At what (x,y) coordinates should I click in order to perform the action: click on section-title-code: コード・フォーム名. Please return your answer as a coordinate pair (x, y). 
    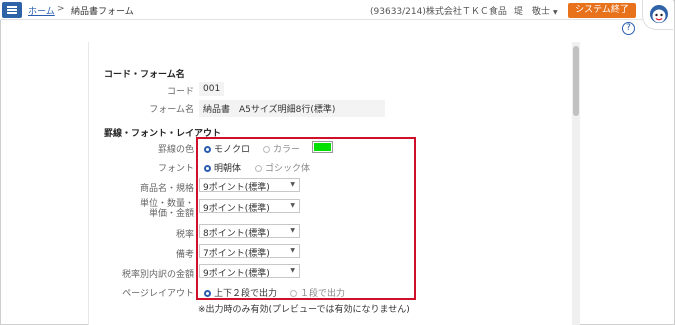
    Looking at the image, I should click on (144, 75).